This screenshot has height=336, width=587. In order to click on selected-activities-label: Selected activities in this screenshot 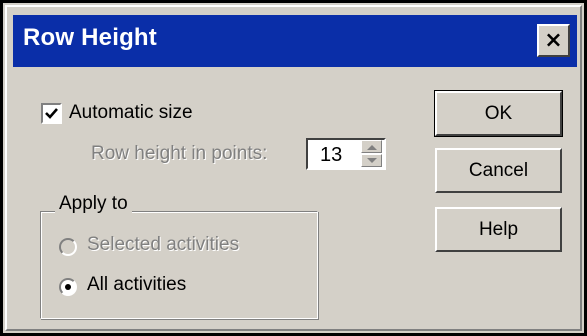, I will do `click(163, 244)`.